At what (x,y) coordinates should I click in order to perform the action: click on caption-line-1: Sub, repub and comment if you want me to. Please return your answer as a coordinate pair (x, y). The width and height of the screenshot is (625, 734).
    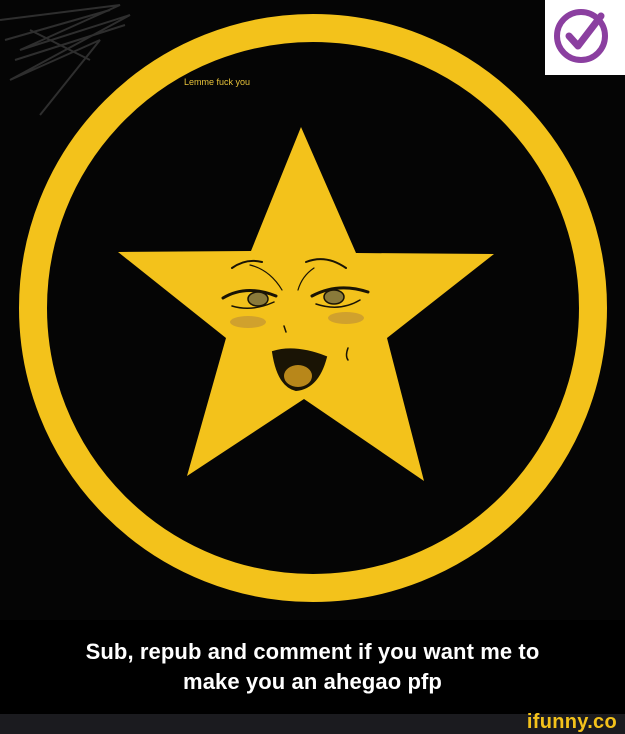
    Looking at the image, I should click on (312, 651).